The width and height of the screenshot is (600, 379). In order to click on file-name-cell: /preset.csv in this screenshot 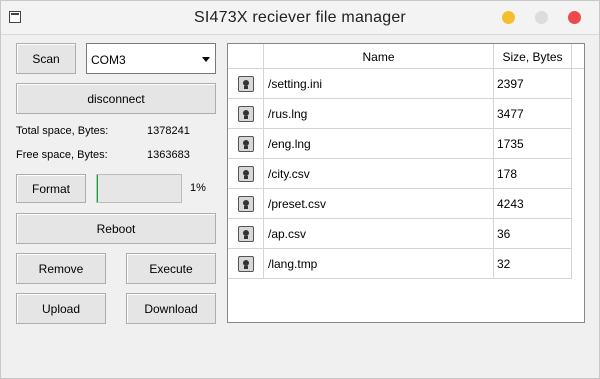, I will do `click(379, 204)`.